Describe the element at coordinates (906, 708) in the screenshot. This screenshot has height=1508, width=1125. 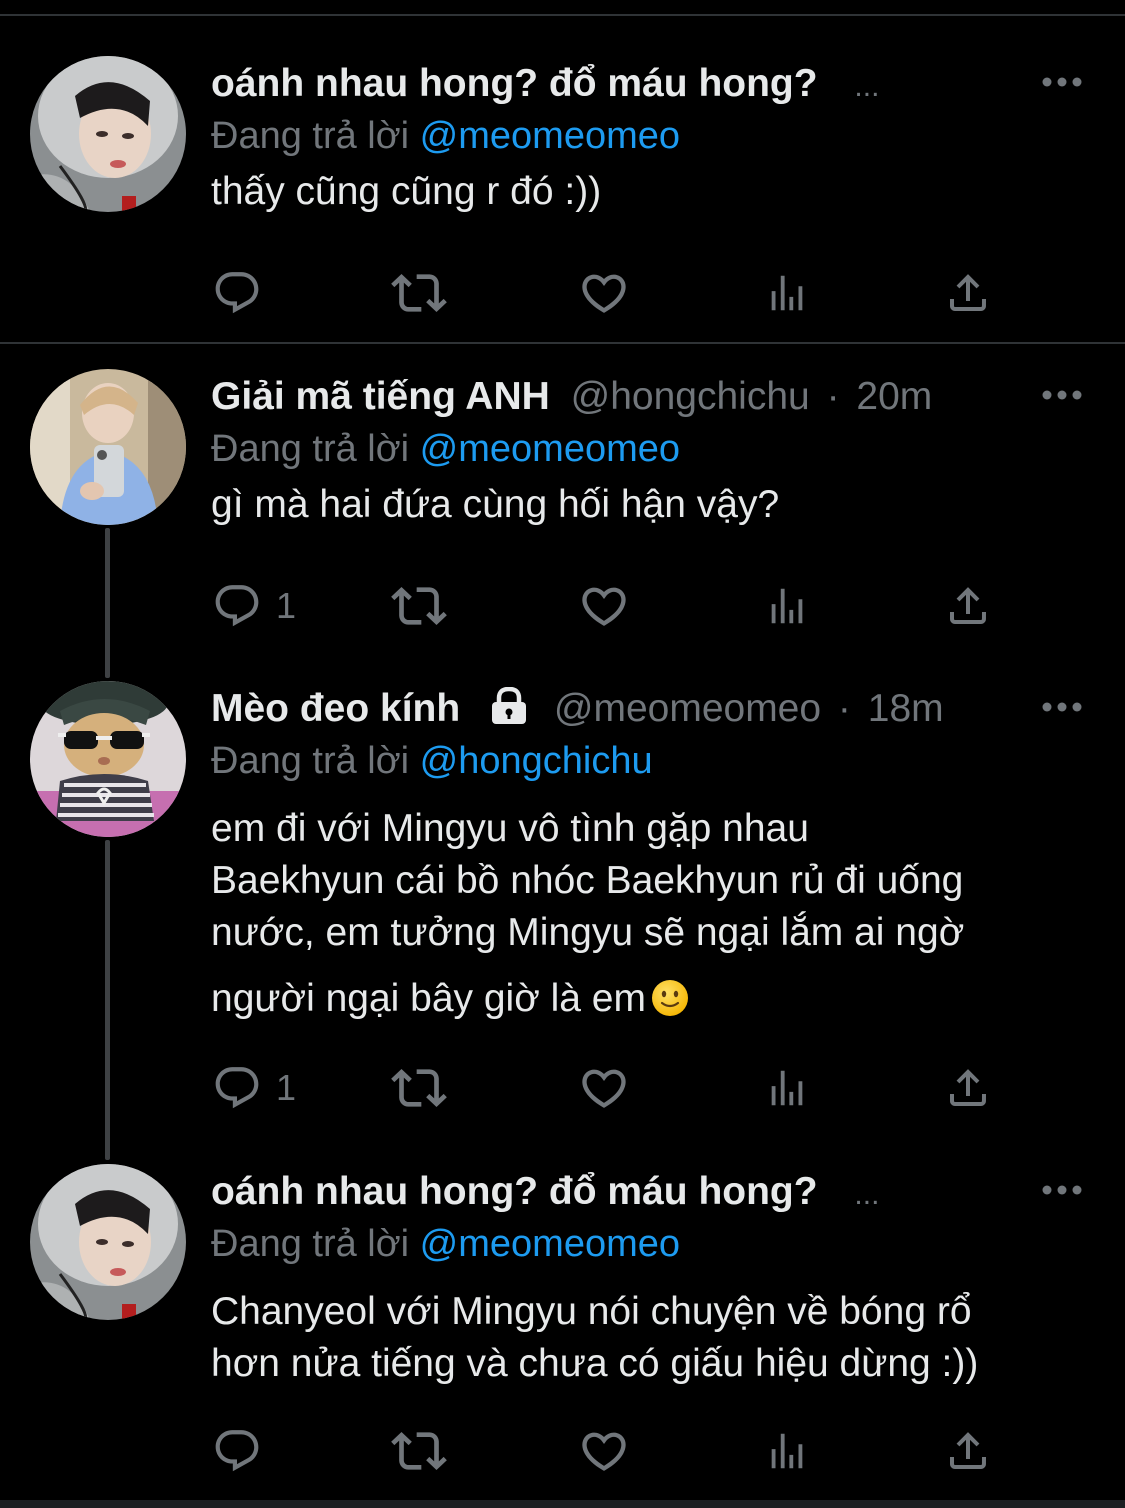
I see `timestamp: 18m` at that location.